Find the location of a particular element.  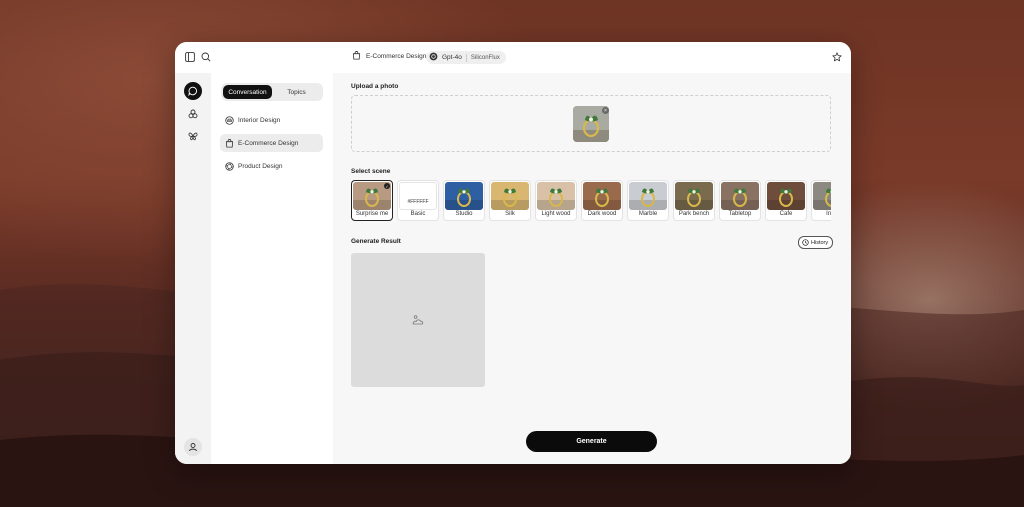

sidebar-item-interior-design: Interior Design is located at coordinates (271, 120).